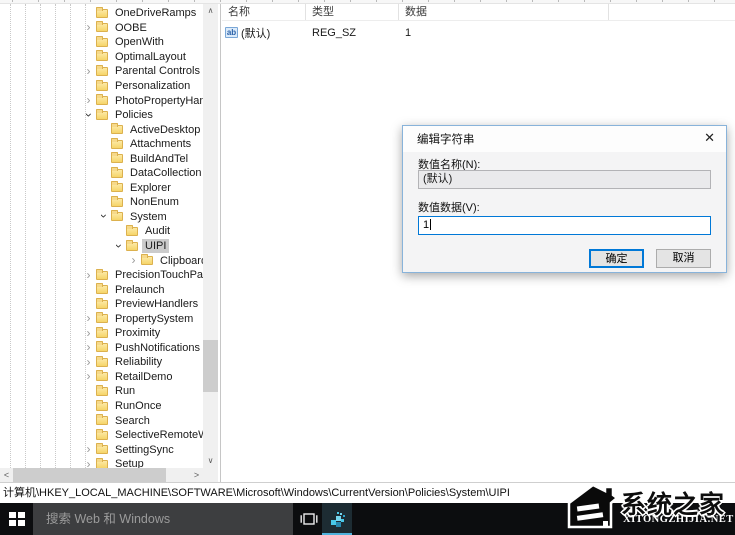 The width and height of the screenshot is (735, 535). I want to click on scroll-right-icon: >, so click(196, 475).